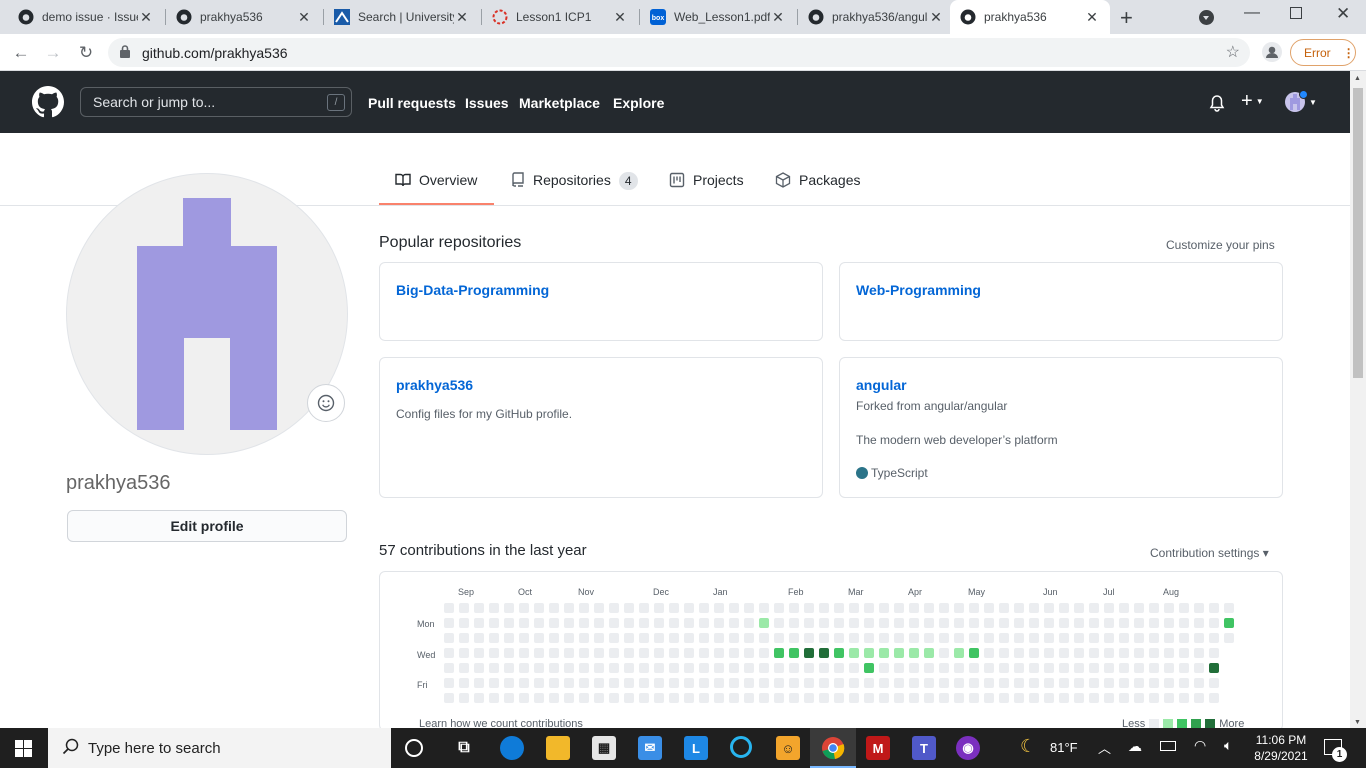 This screenshot has width=1366, height=768. Describe the element at coordinates (924, 748) in the screenshot. I see `teams-icon: T` at that location.